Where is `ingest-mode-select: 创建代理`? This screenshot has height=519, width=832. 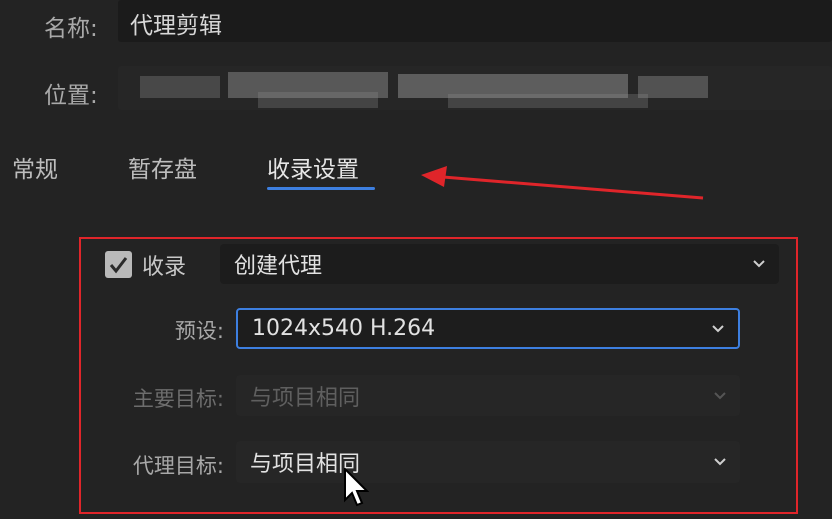
ingest-mode-select: 创建代理 is located at coordinates (499, 264).